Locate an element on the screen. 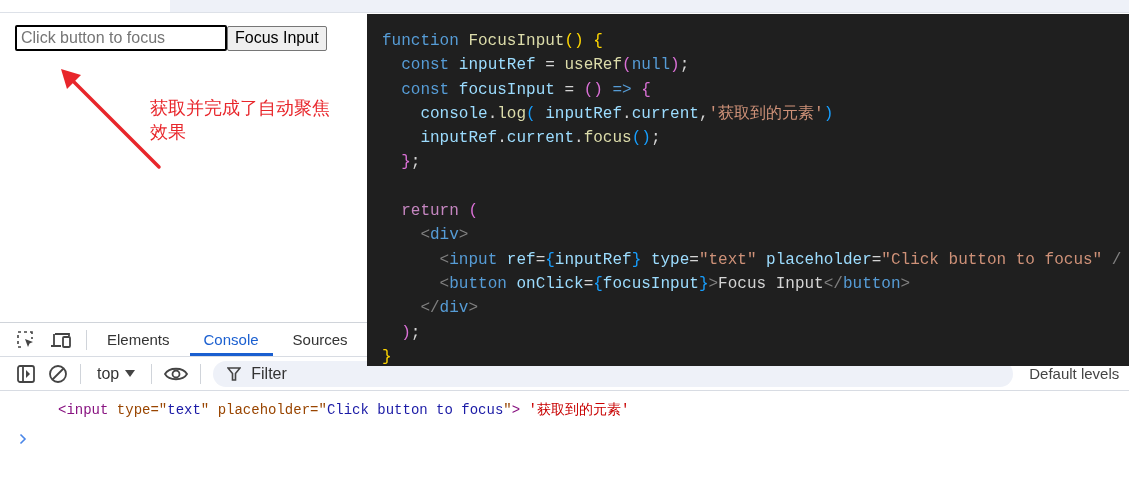 The width and height of the screenshot is (1129, 500). code-line: const inputRef = useRef(null); is located at coordinates (545, 66).